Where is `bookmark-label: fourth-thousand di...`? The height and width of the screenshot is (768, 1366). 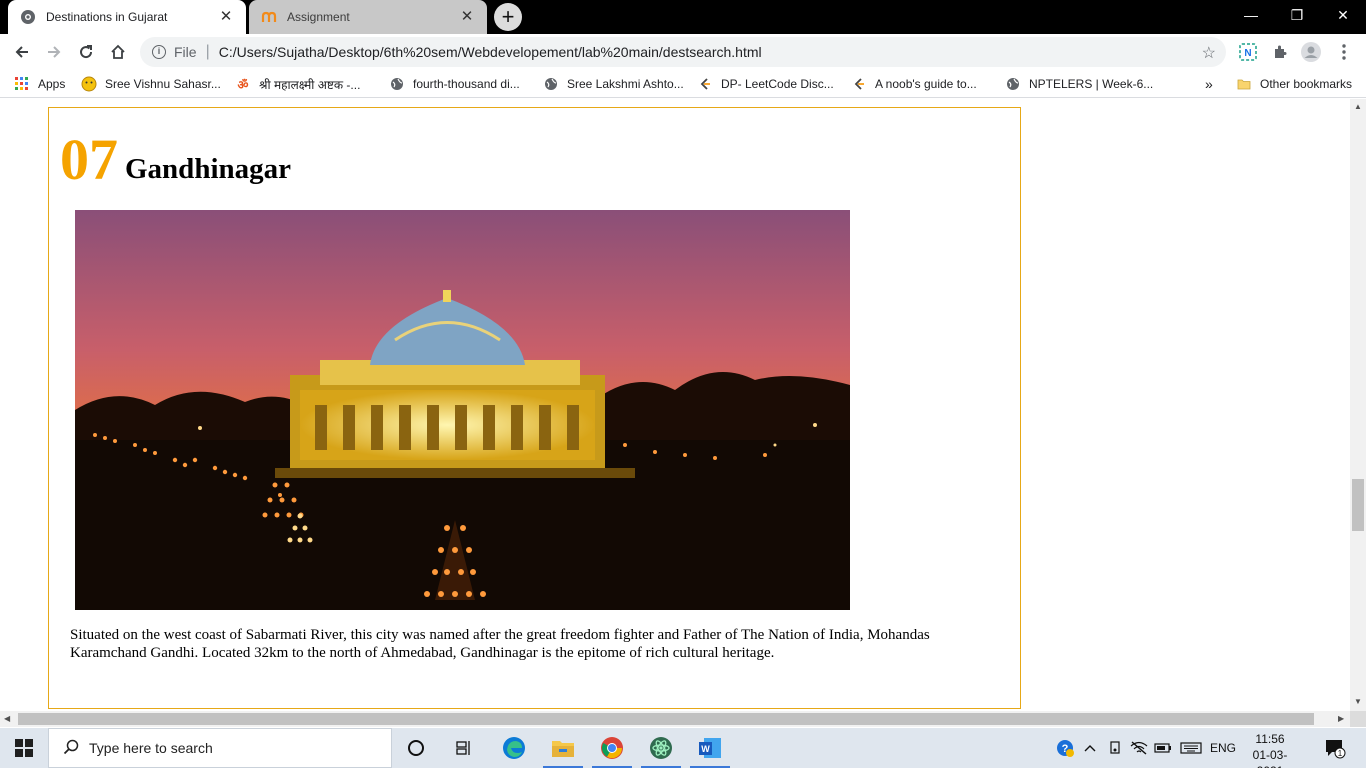
bookmark-label: fourth-thousand di... is located at coordinates (466, 84).